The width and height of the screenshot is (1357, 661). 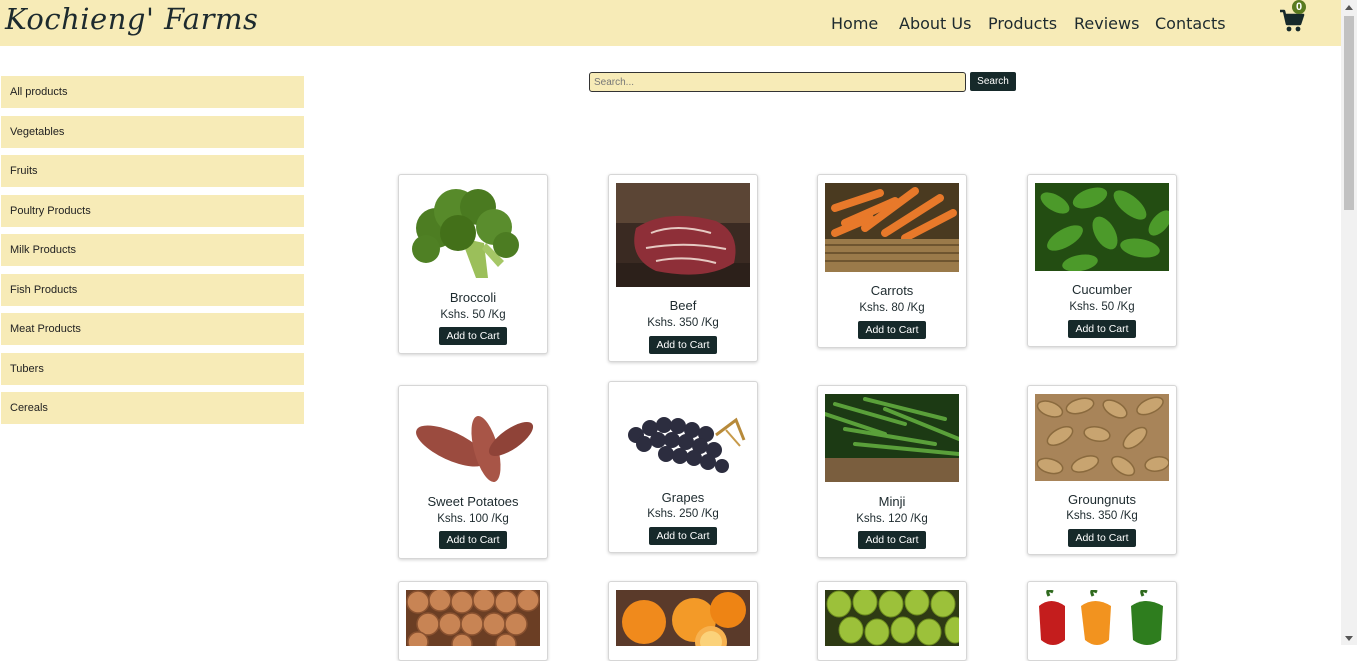 I want to click on scroll-up-arrow-icon, so click(x=1349, y=7).